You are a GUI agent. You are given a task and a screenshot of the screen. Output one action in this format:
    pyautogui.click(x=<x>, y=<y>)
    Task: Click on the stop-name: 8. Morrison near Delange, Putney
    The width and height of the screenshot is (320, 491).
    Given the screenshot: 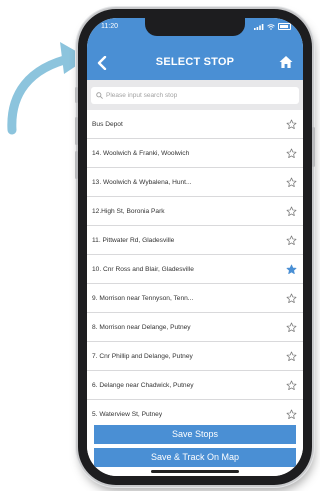 What is the action you would take?
    pyautogui.click(x=141, y=327)
    